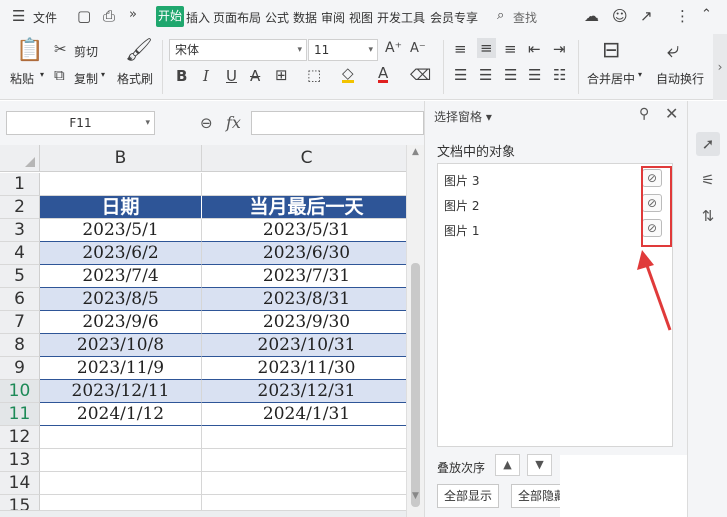  I want to click on row-header: 3, so click(20, 230).